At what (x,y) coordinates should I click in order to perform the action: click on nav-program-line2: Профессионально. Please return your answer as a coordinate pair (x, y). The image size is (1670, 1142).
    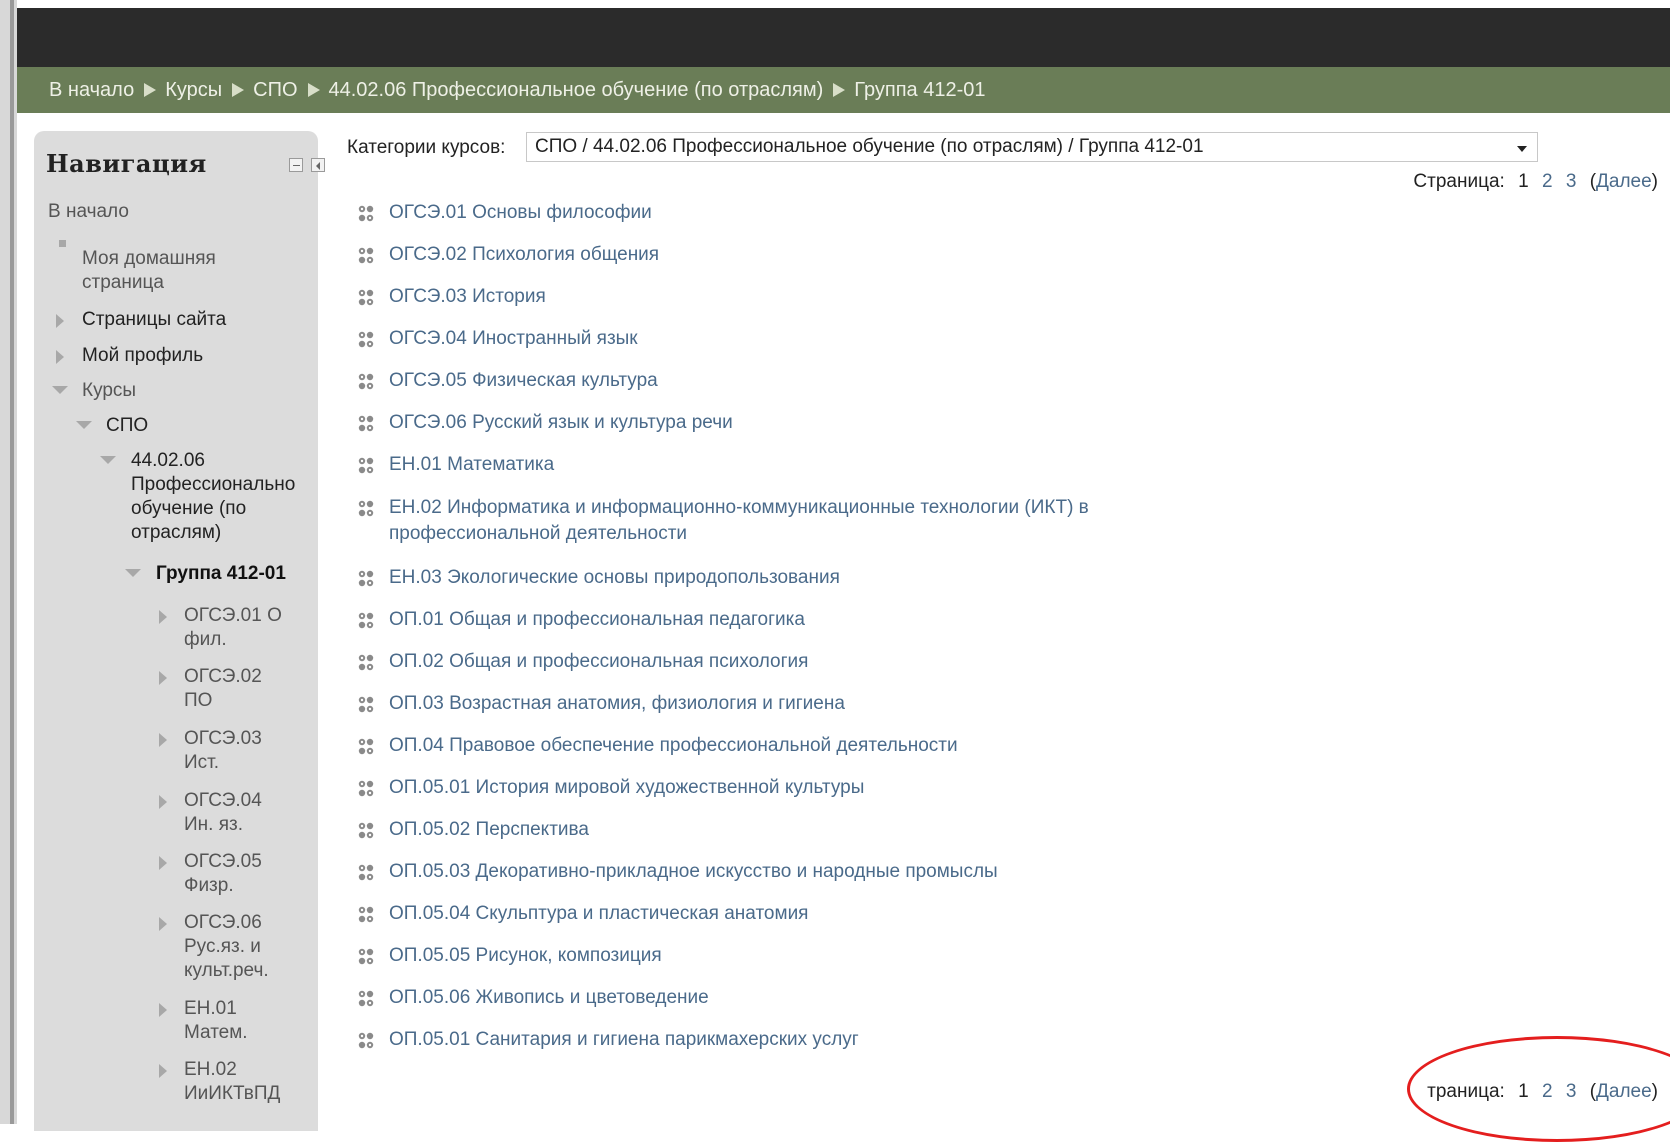
    Looking at the image, I should click on (213, 484).